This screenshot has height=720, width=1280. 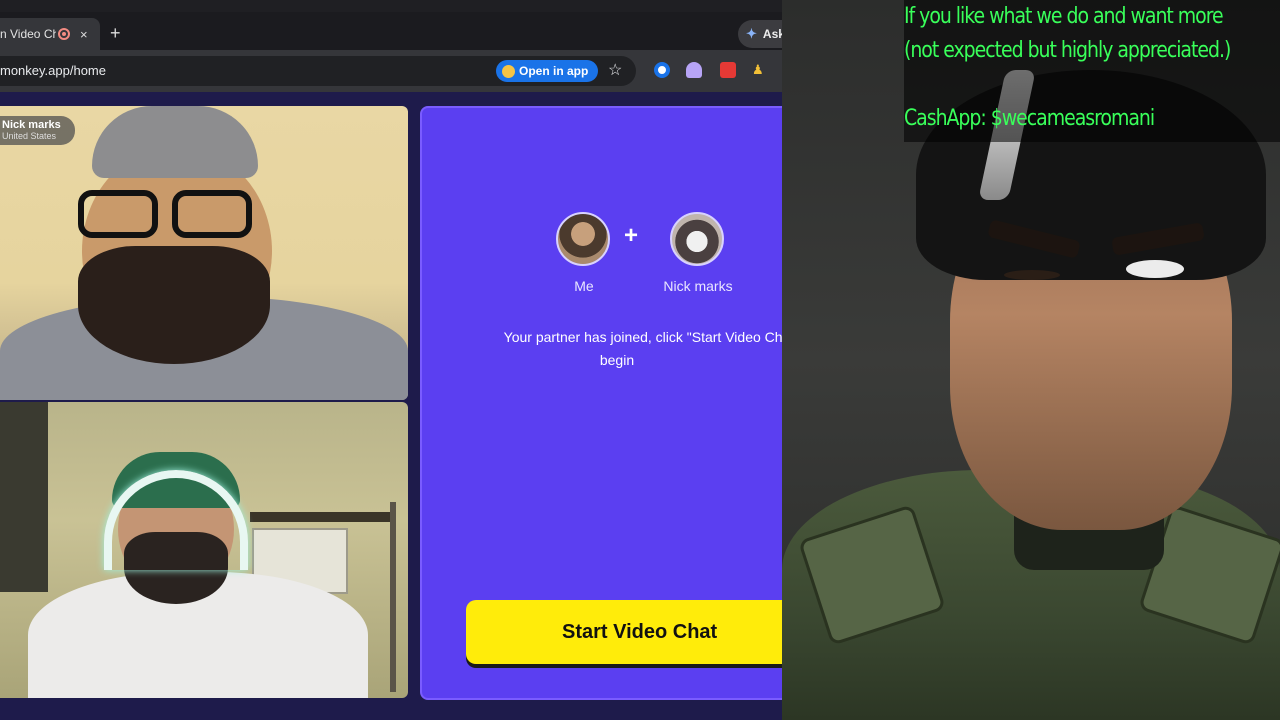 I want to click on message-line-2: begin, so click(x=617, y=360).